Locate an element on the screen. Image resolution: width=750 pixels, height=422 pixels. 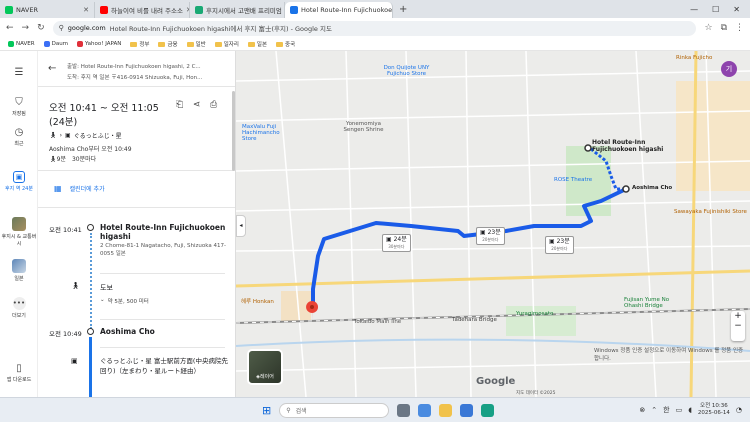
place-label: ROSE Theatre is located at coordinates (573, 180).